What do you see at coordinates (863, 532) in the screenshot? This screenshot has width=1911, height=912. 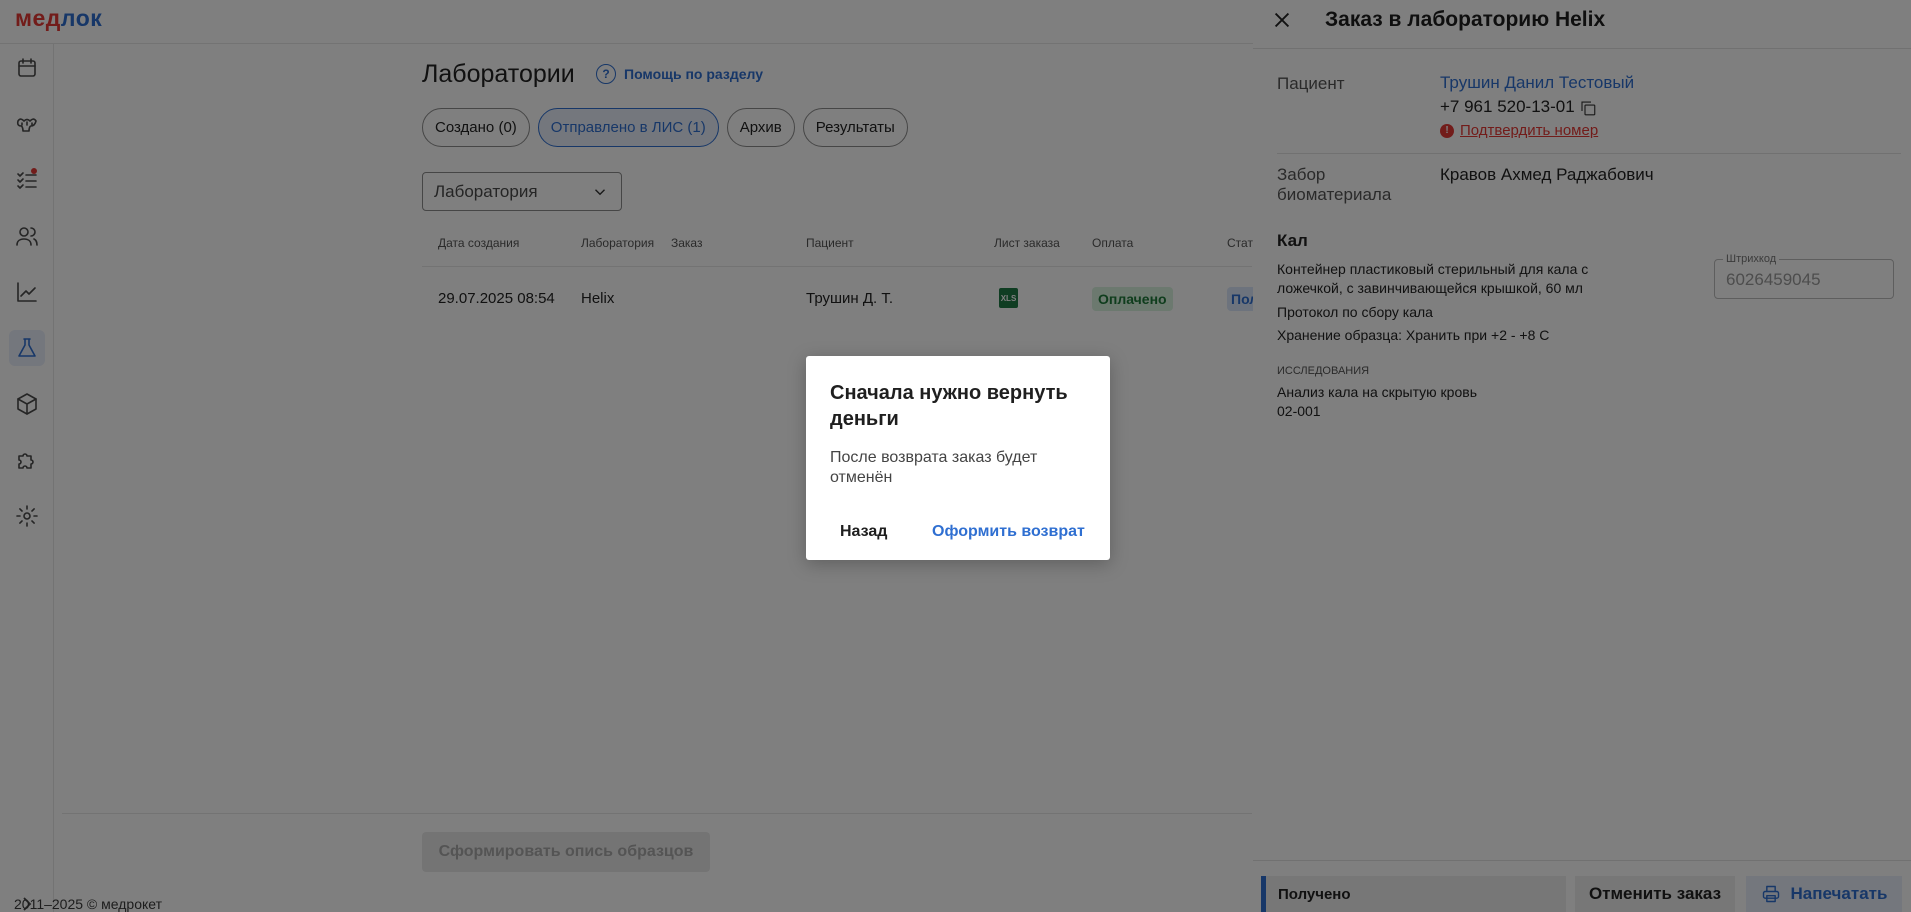 I see `back-button: Назад` at bounding box center [863, 532].